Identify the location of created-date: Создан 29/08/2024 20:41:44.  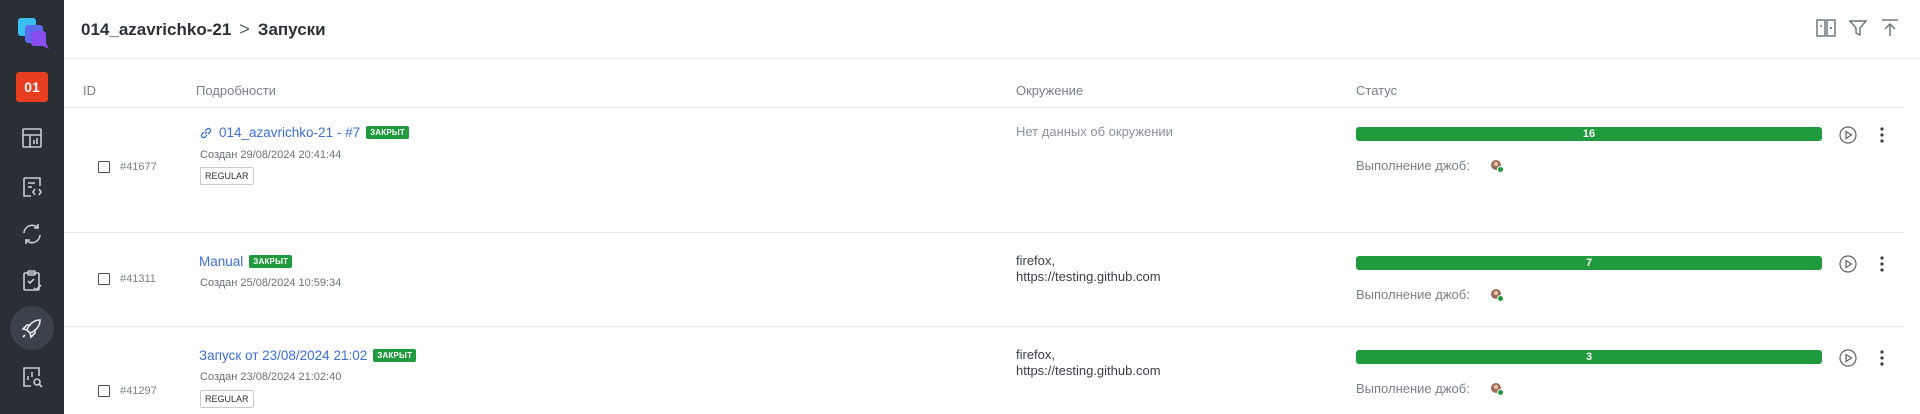
(271, 155).